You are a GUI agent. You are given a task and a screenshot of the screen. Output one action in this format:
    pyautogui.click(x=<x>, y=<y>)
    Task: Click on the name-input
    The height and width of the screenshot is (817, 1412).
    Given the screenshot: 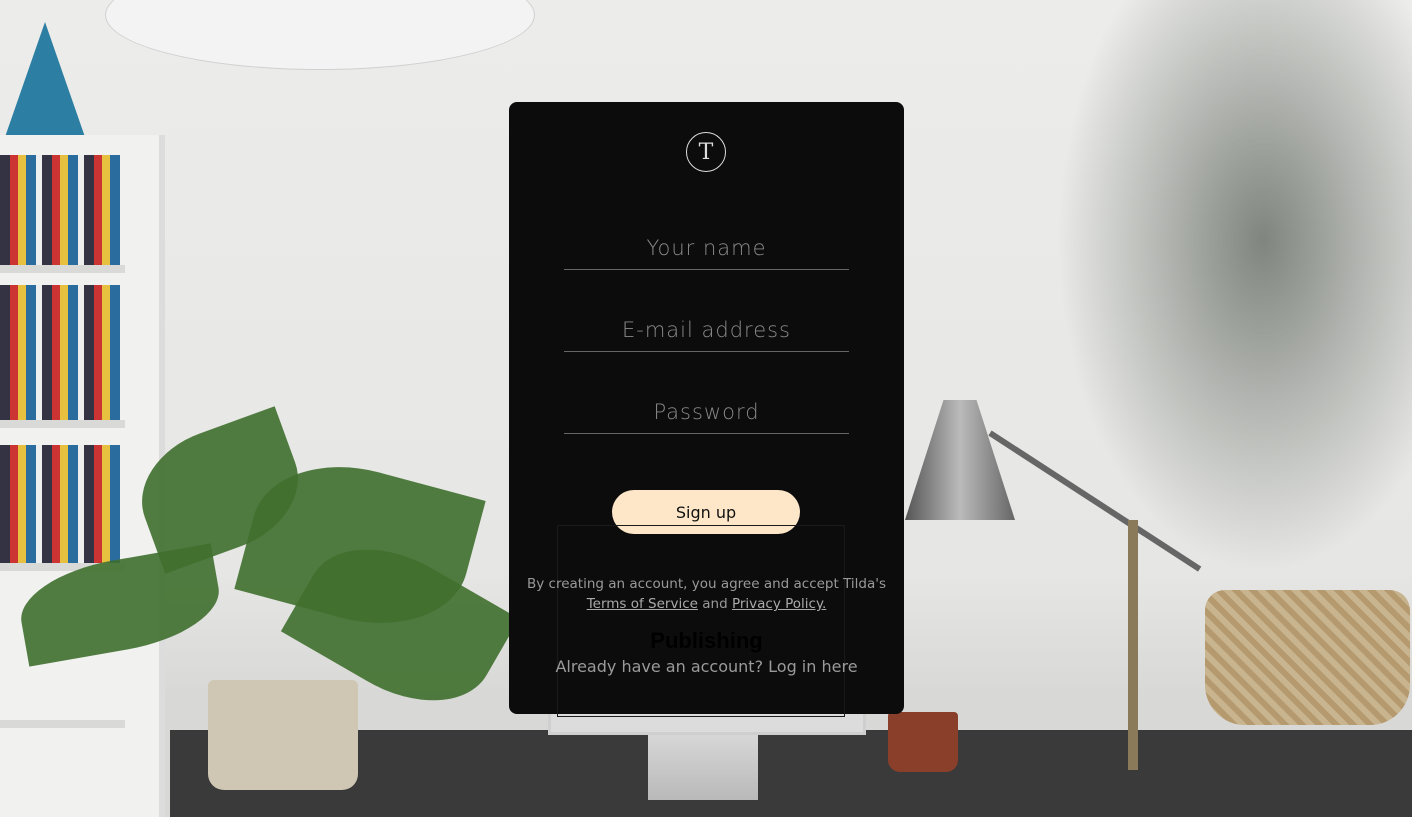 What is the action you would take?
    pyautogui.click(x=706, y=247)
    